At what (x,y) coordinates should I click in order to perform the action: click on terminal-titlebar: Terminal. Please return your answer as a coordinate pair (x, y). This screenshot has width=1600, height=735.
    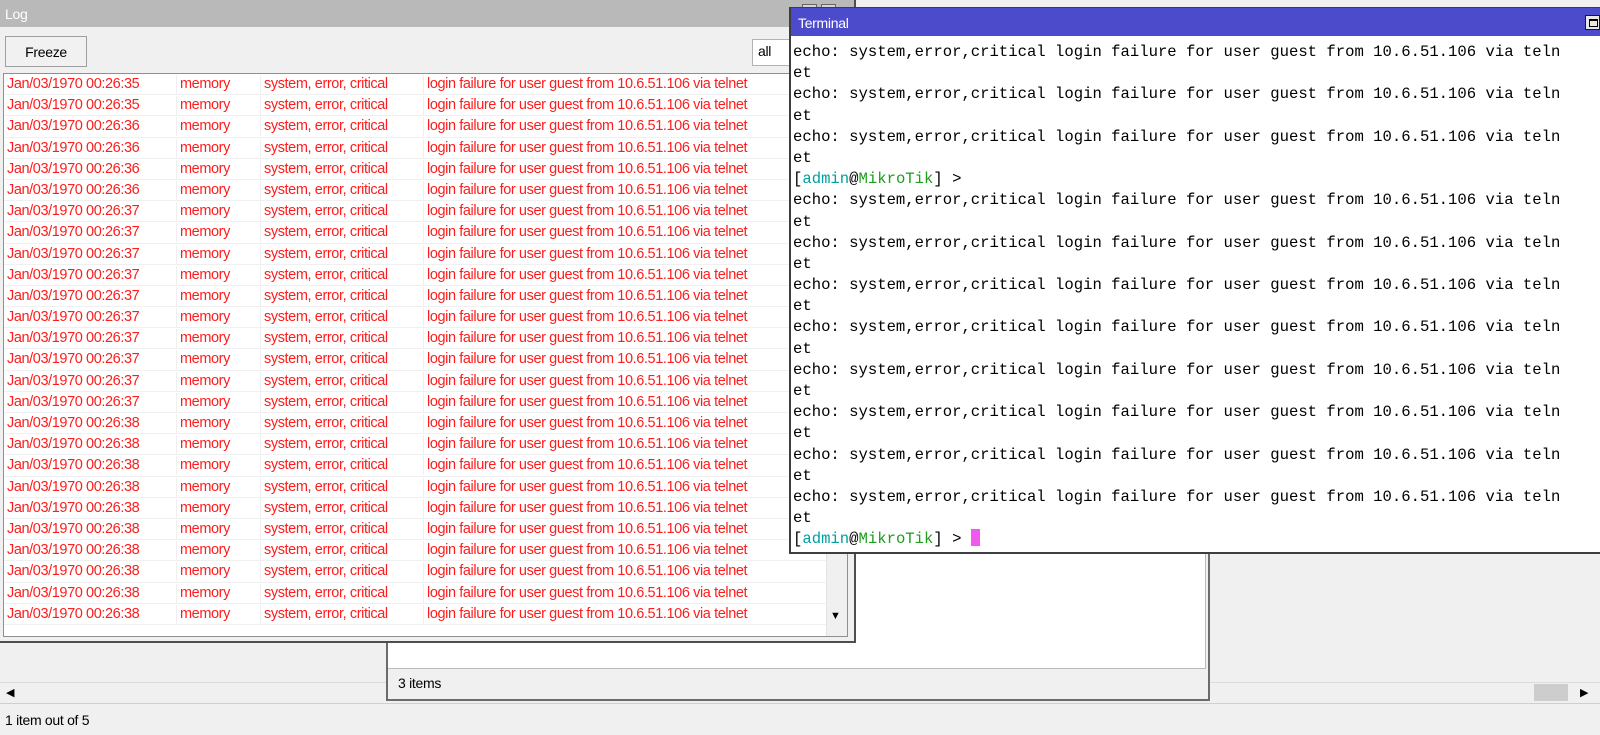
    Looking at the image, I should click on (1195, 22).